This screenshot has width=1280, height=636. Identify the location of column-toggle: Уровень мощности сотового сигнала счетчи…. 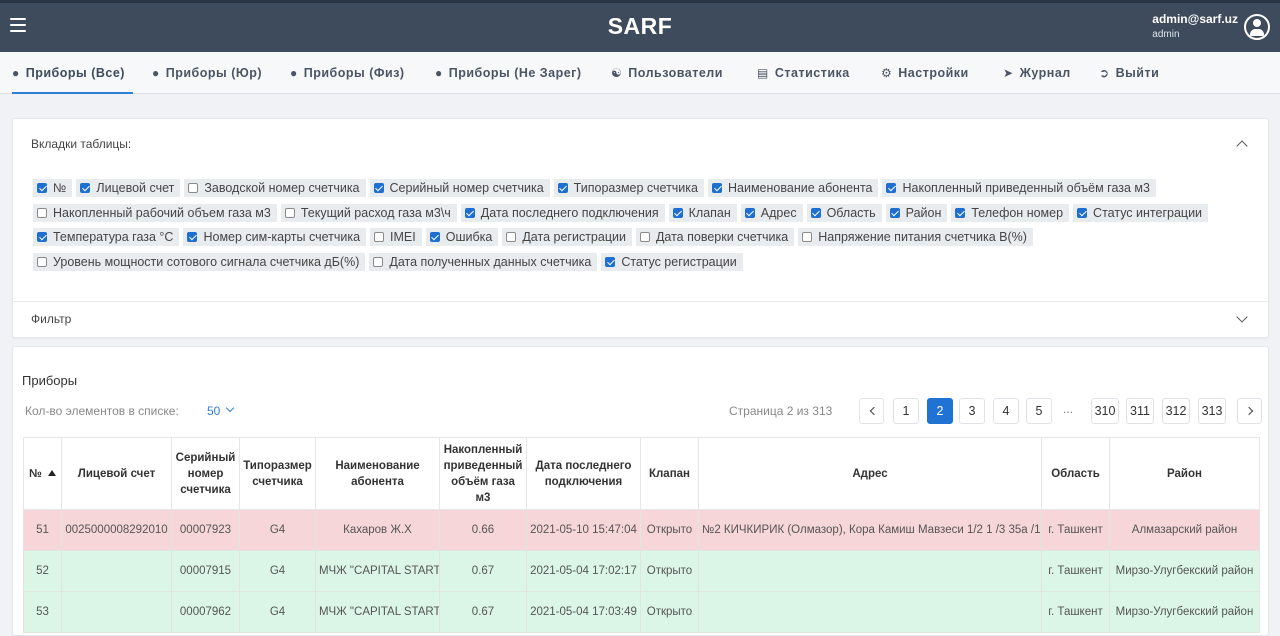
(199, 261).